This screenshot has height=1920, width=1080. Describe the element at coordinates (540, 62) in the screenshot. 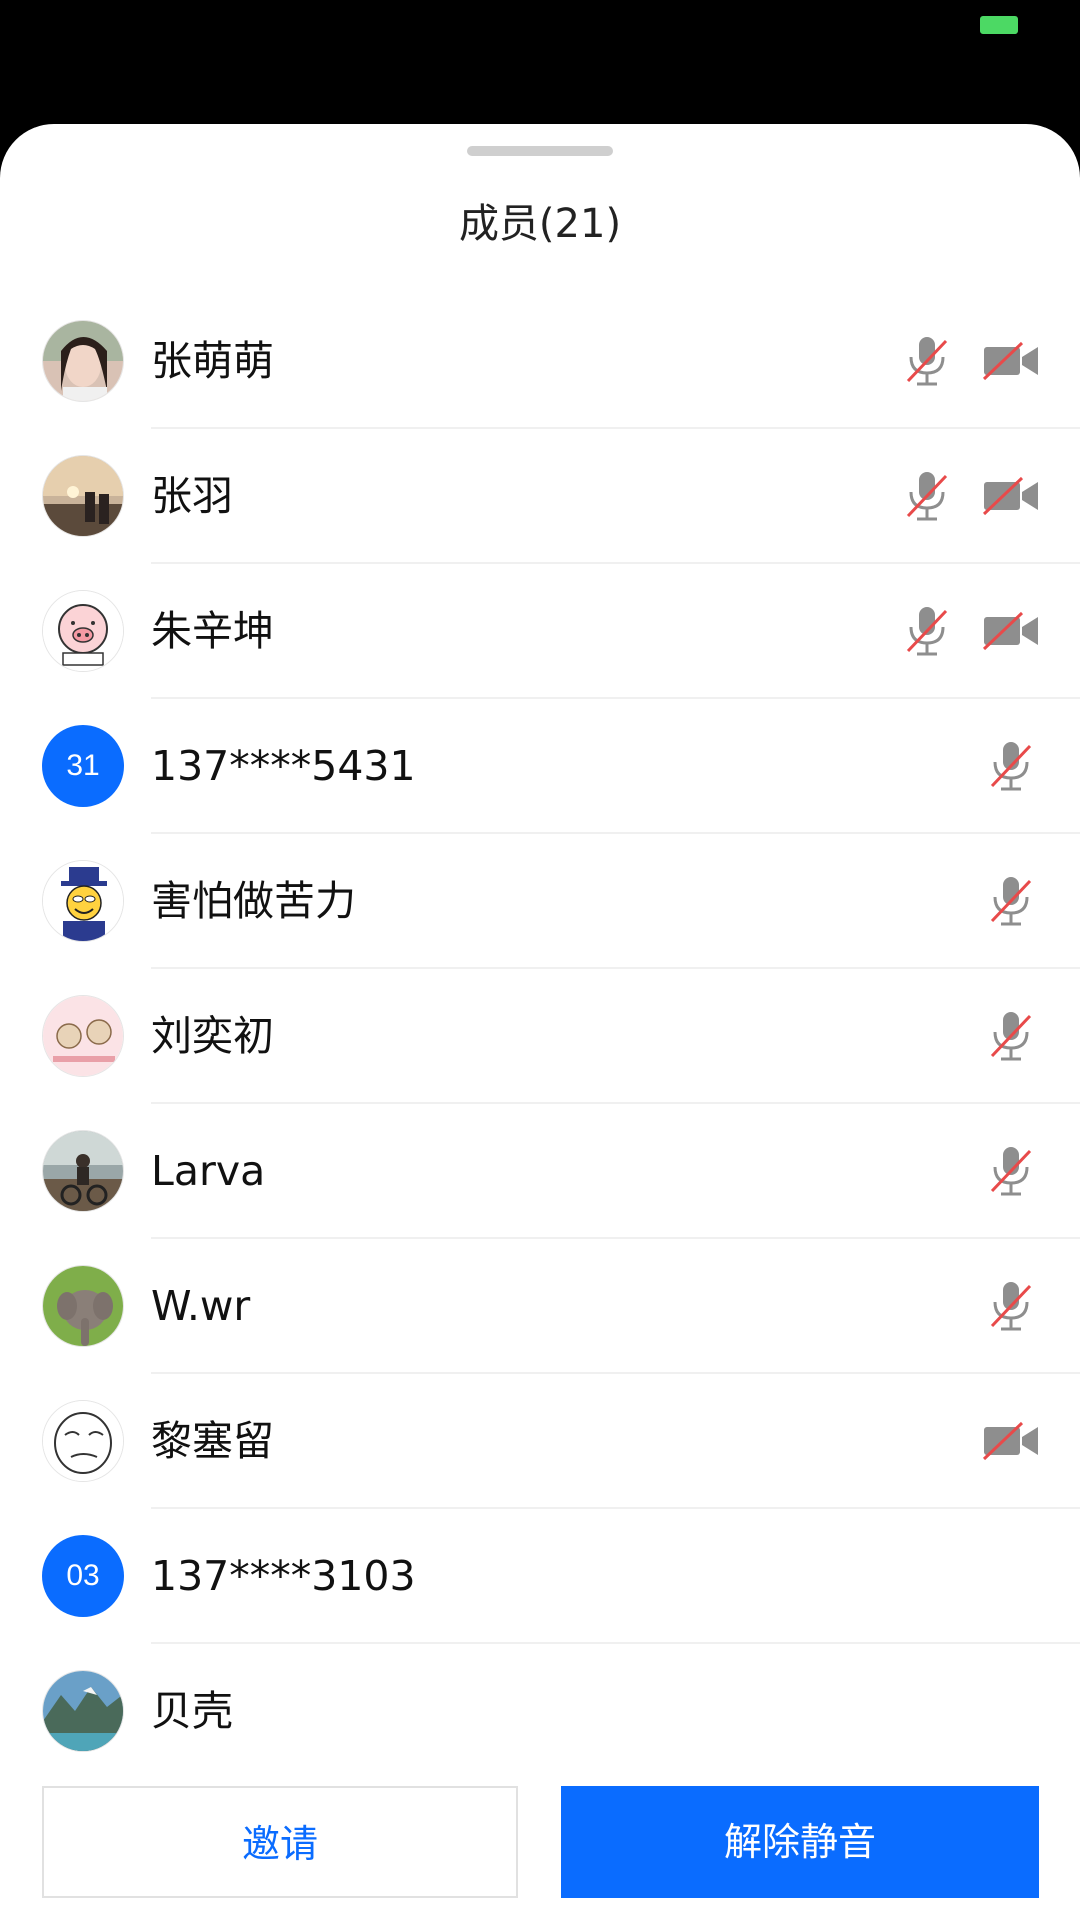

I see `status-bar` at that location.